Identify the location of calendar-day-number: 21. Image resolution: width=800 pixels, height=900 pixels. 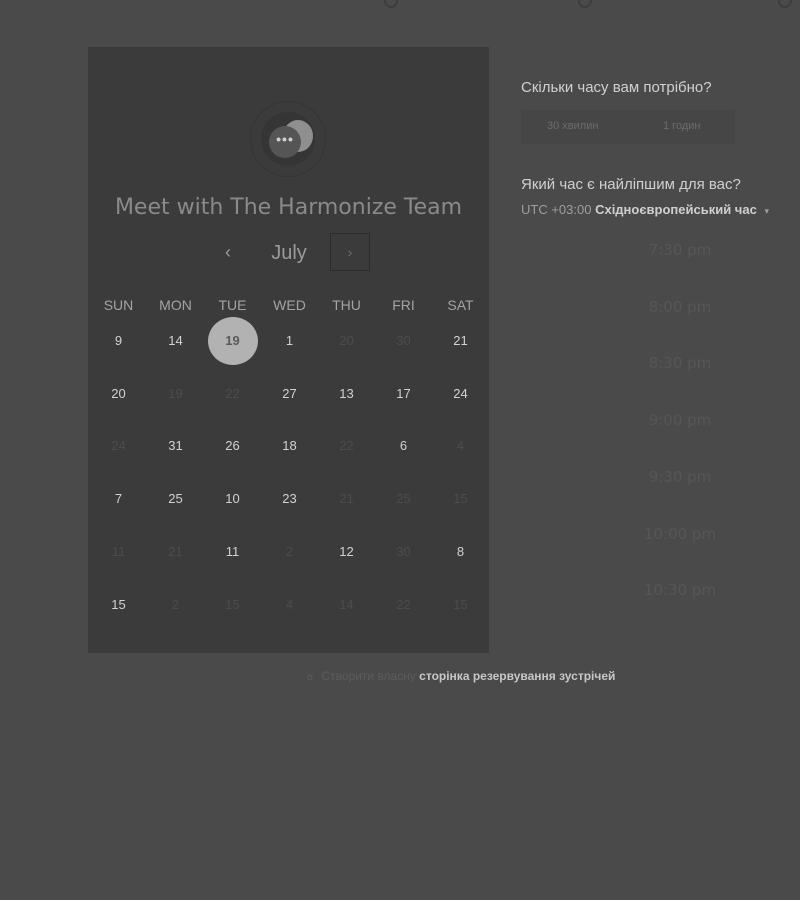
(460, 340).